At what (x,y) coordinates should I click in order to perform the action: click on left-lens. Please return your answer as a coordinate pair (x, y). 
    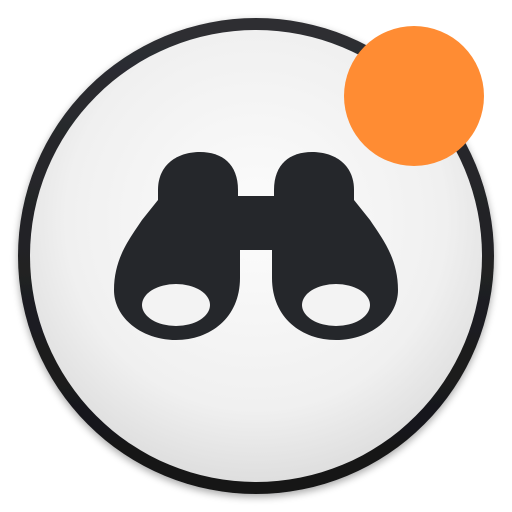
    Looking at the image, I should click on (176, 305).